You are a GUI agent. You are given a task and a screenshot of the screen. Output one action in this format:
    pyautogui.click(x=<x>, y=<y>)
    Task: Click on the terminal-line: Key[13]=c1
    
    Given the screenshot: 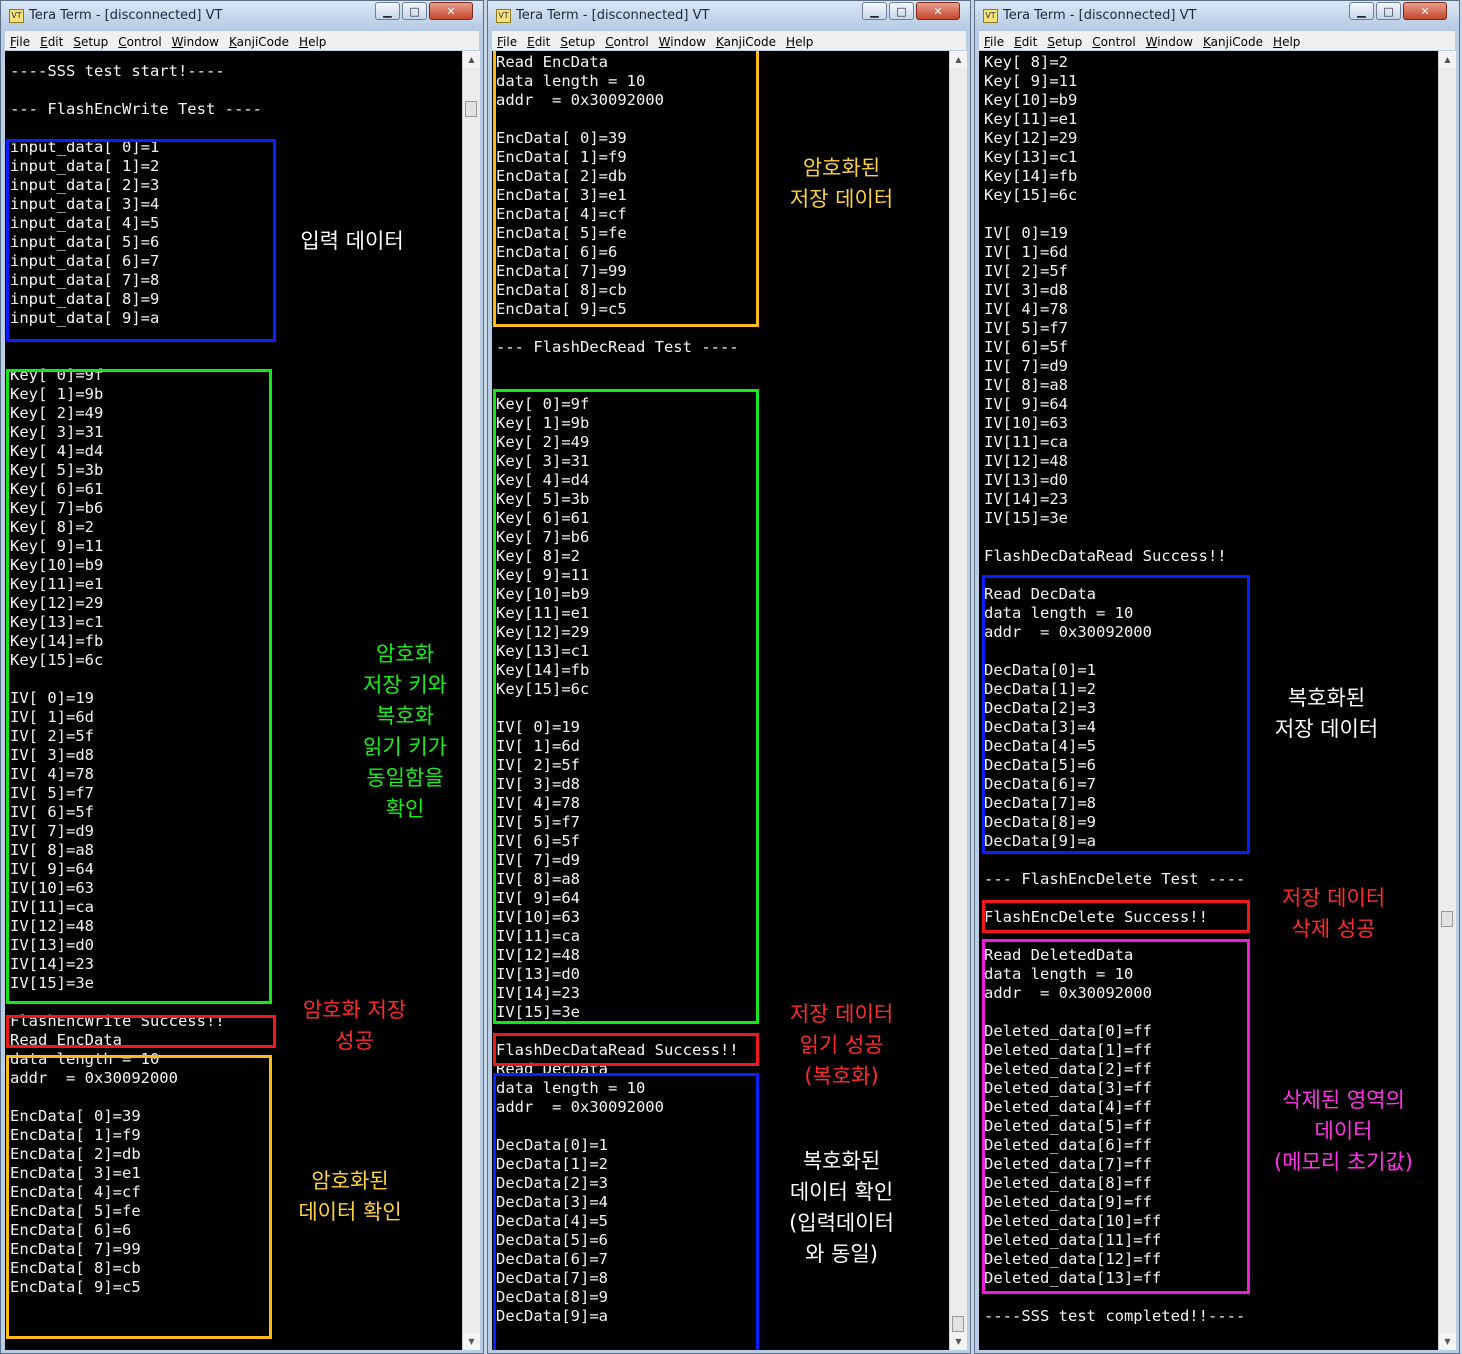 What is the action you would take?
    pyautogui.click(x=1031, y=157)
    